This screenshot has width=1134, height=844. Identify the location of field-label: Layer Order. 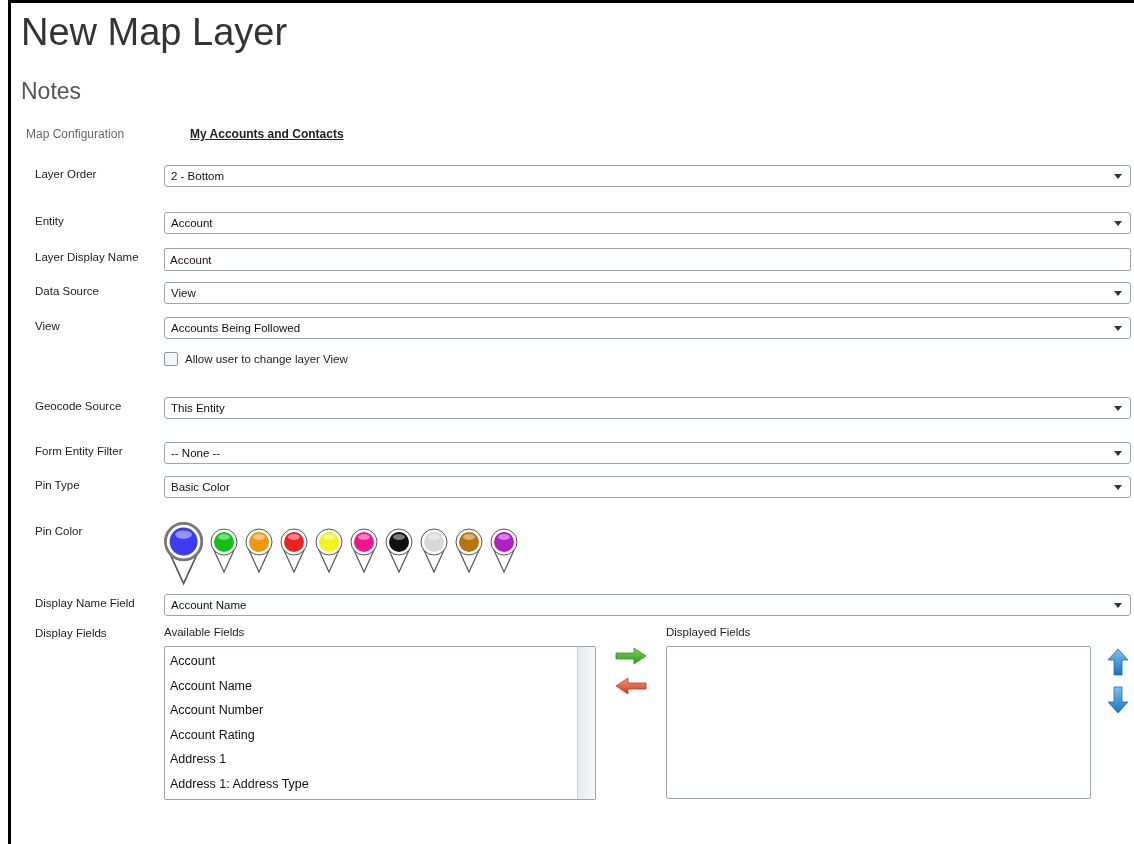
(66, 174).